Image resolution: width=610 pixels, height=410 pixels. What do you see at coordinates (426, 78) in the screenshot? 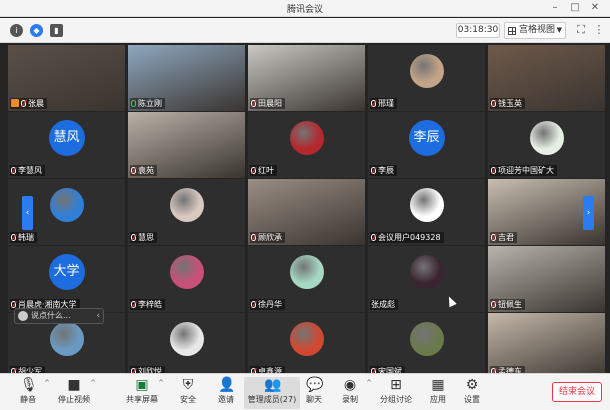
I see `participant-tile: 邢瑾` at bounding box center [426, 78].